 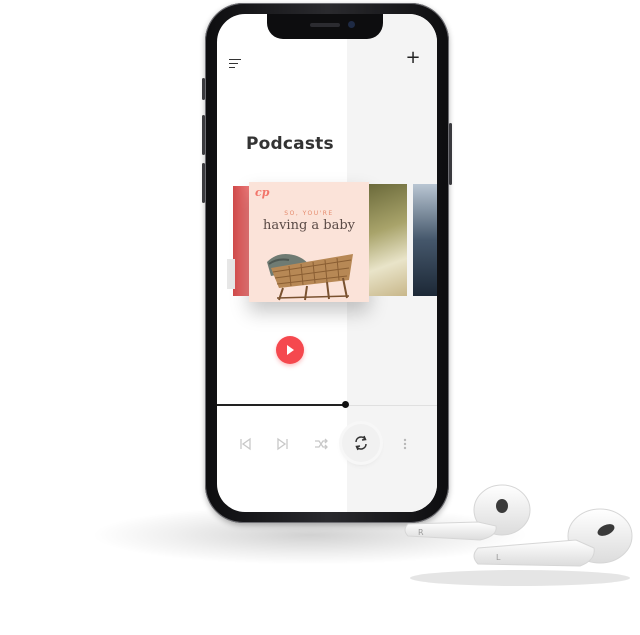 I want to click on more-vertical-icon, so click(x=405, y=444).